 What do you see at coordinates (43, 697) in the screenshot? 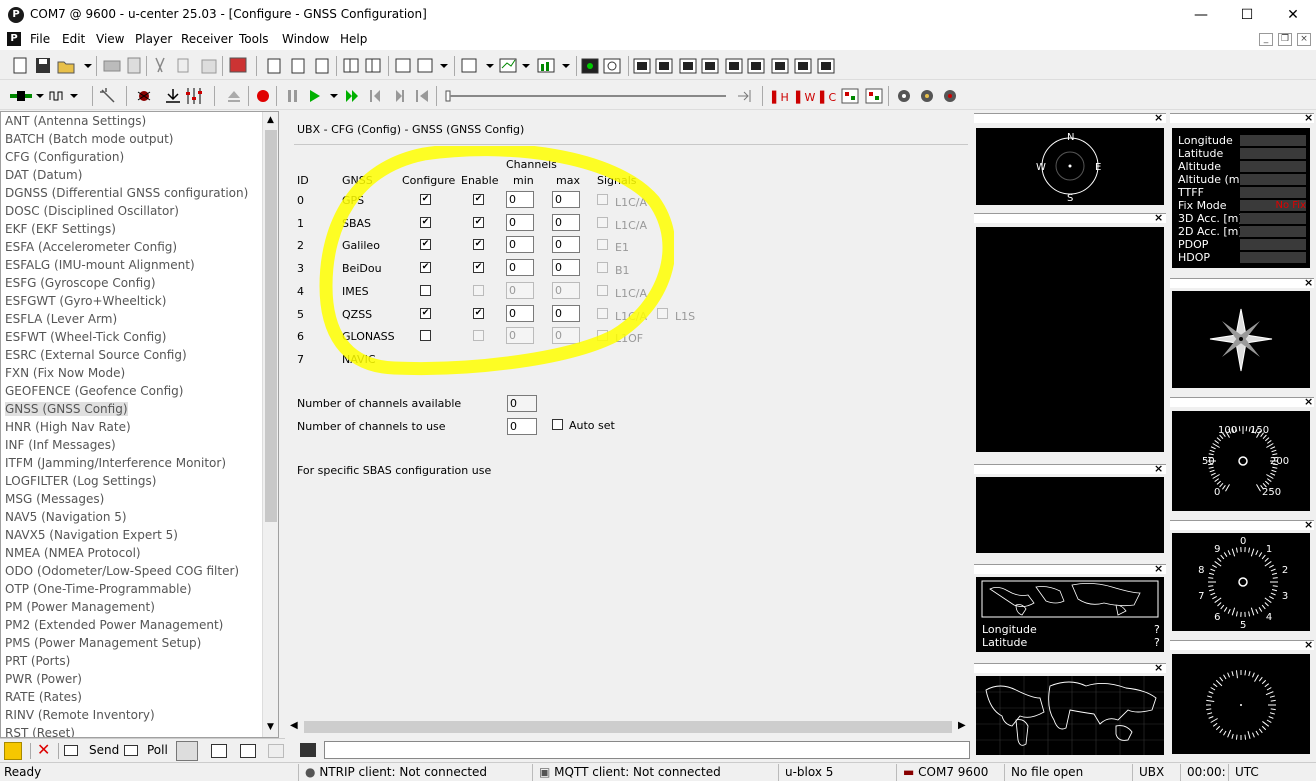
I see `tree-item: RATE (Rates)` at bounding box center [43, 697].